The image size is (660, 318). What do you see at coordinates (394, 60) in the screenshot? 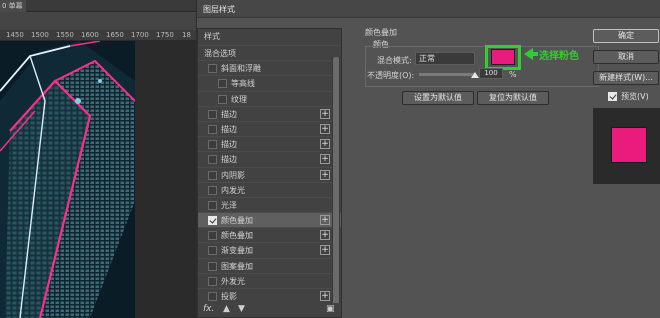
I see `blend-mode-label: 混合模式:` at bounding box center [394, 60].